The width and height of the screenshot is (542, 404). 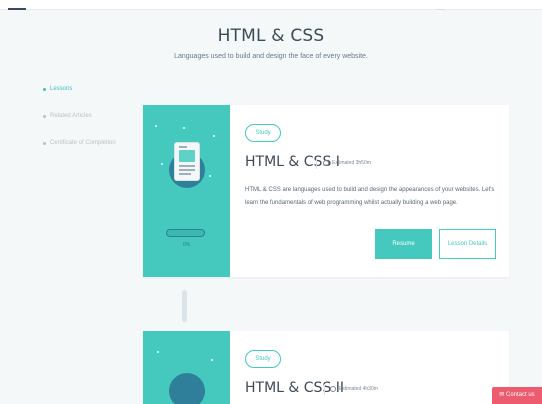 What do you see at coordinates (186, 367) in the screenshot?
I see `course-illustration` at bounding box center [186, 367].